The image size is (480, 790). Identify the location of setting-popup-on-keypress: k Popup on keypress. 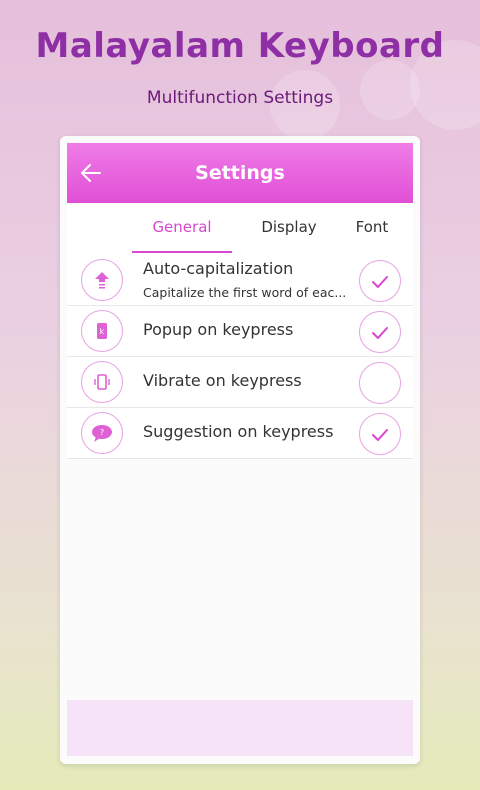
(240, 331).